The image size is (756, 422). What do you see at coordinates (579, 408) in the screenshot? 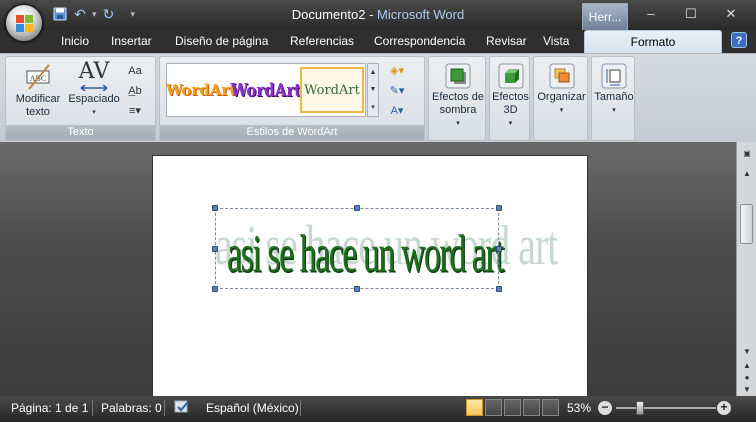
I see `zoom-level: 53%` at bounding box center [579, 408].